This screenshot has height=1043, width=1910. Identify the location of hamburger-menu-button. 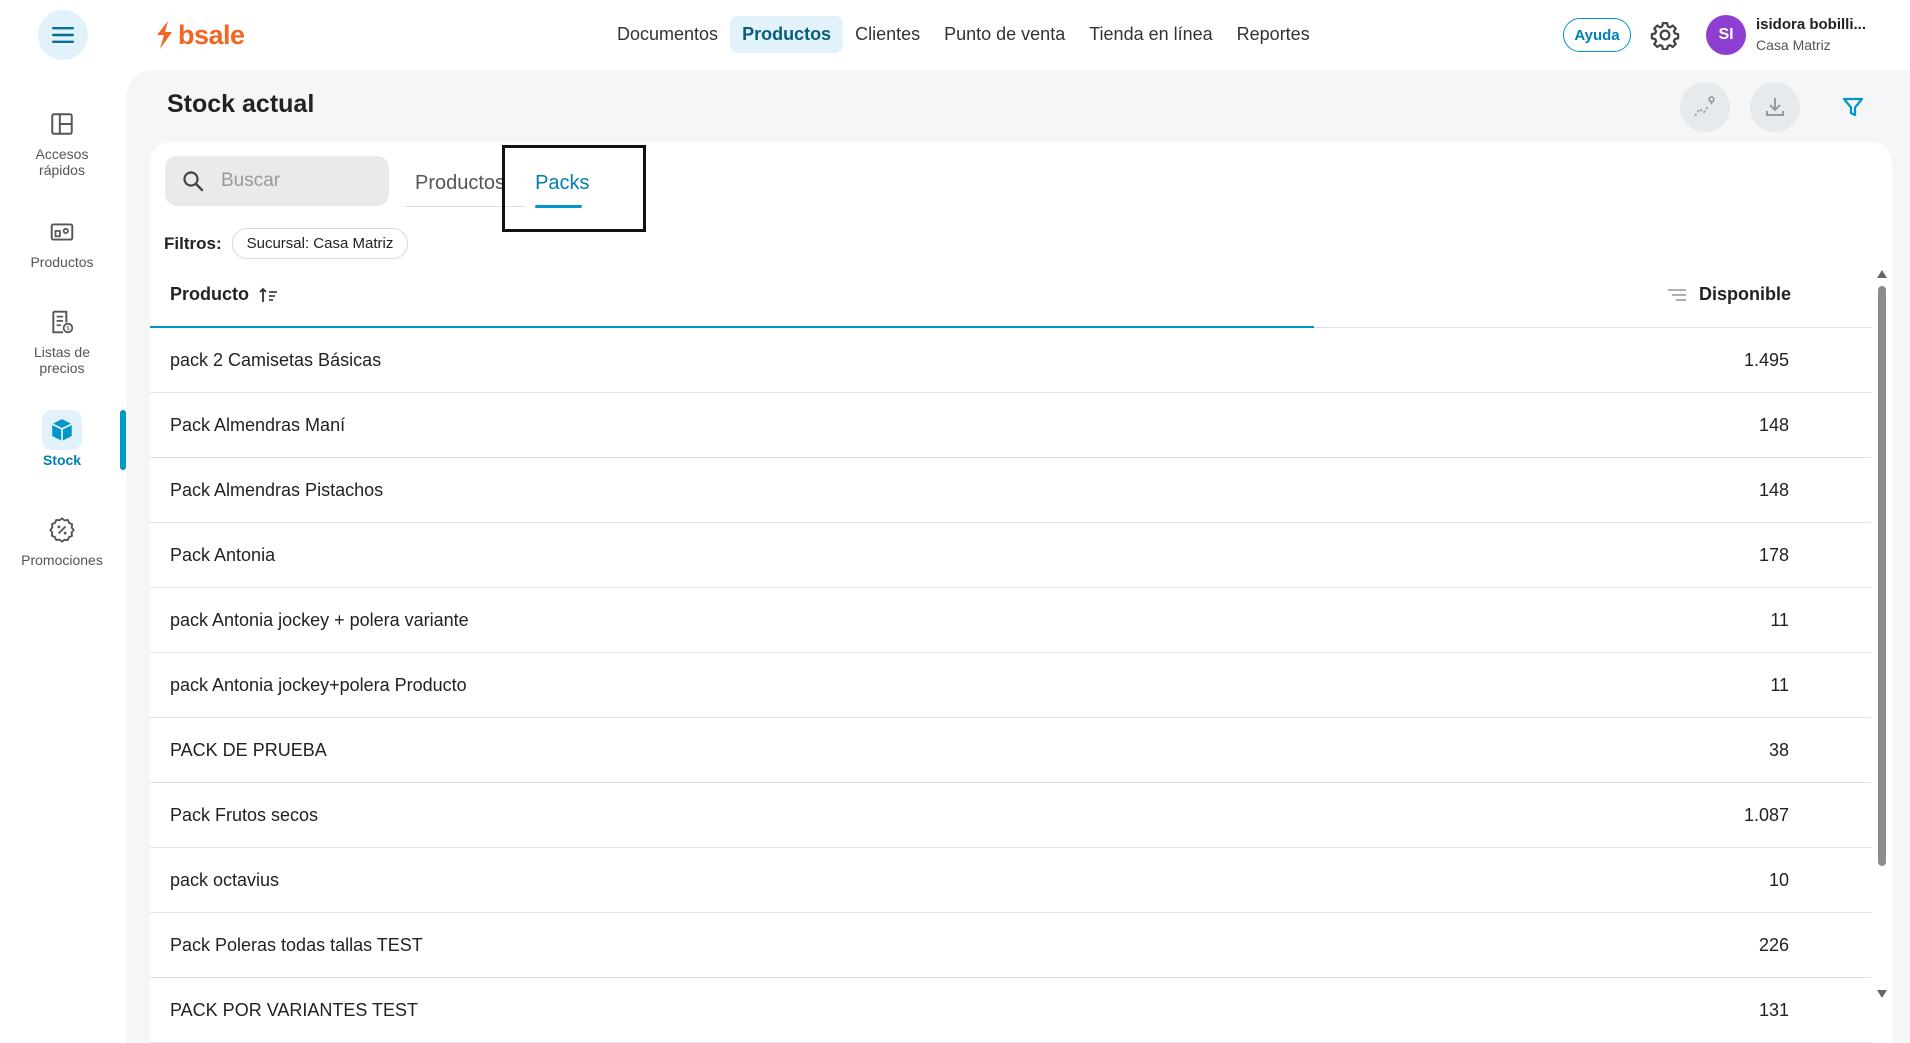
(63, 35).